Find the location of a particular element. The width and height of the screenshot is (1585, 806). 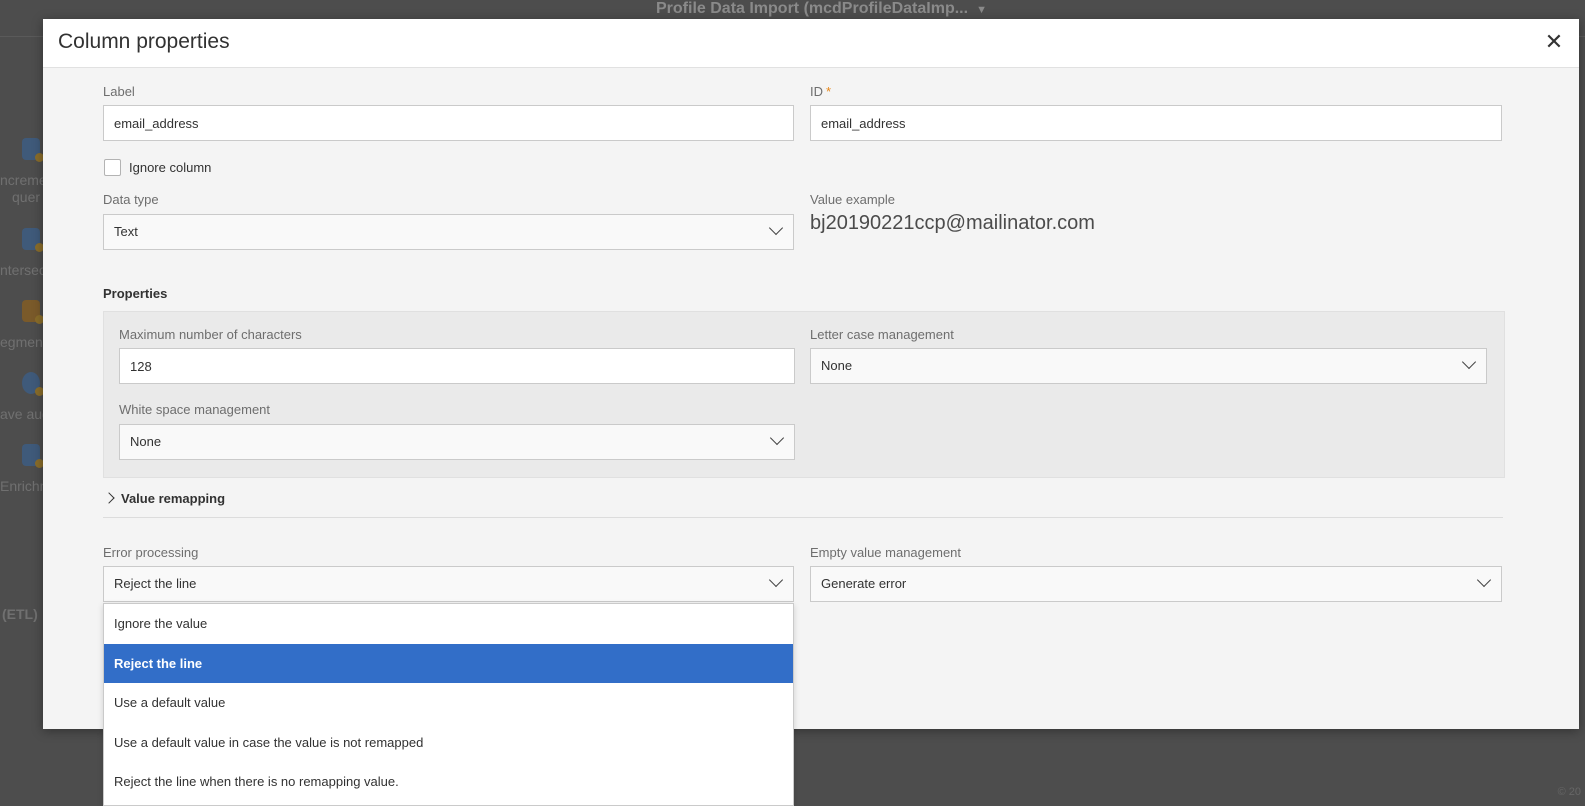

dialog-title: Column properties is located at coordinates (144, 41).